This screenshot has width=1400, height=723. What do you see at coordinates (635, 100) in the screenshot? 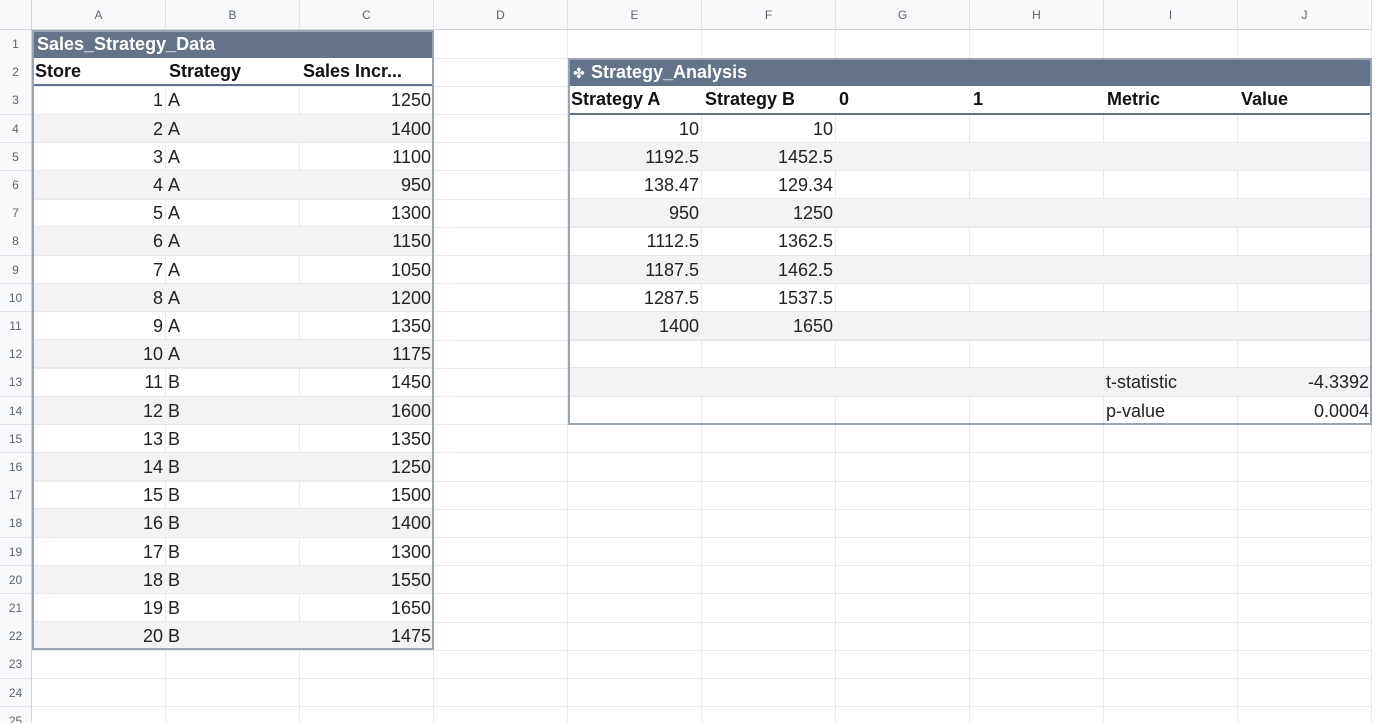
I see `analysis-header-0: Strategy A` at bounding box center [635, 100].